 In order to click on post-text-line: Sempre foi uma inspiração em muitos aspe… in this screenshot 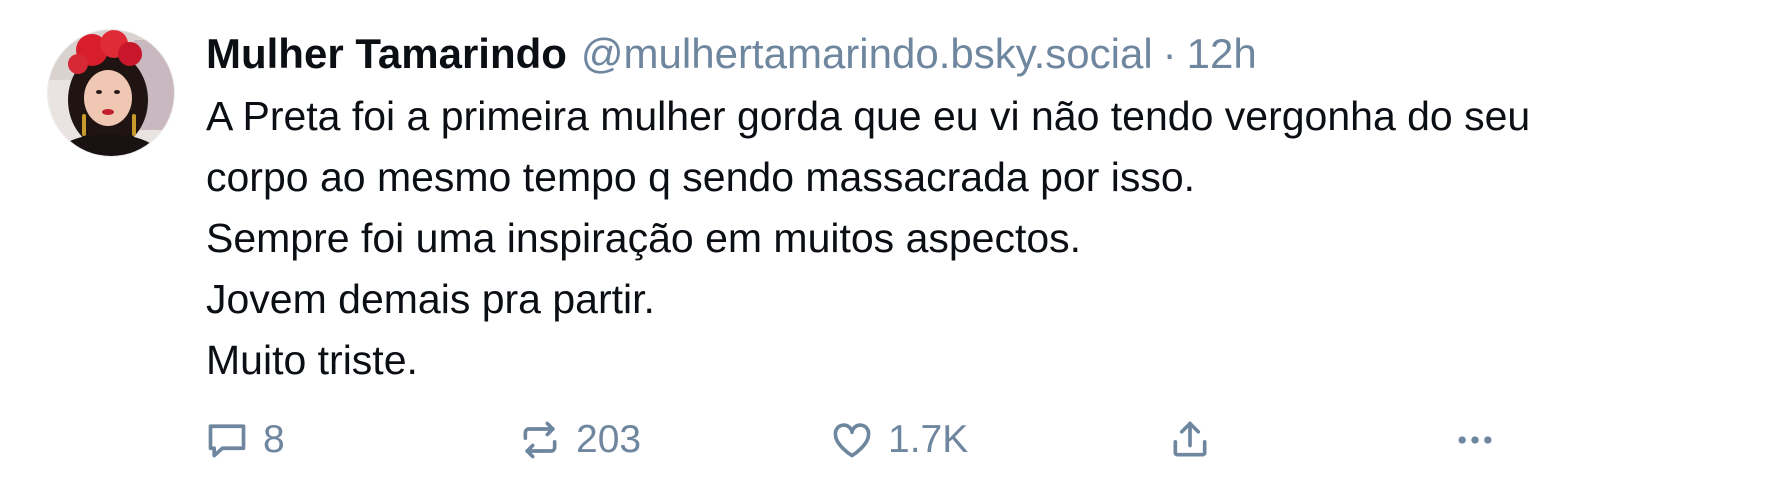, I will do `click(644, 238)`.